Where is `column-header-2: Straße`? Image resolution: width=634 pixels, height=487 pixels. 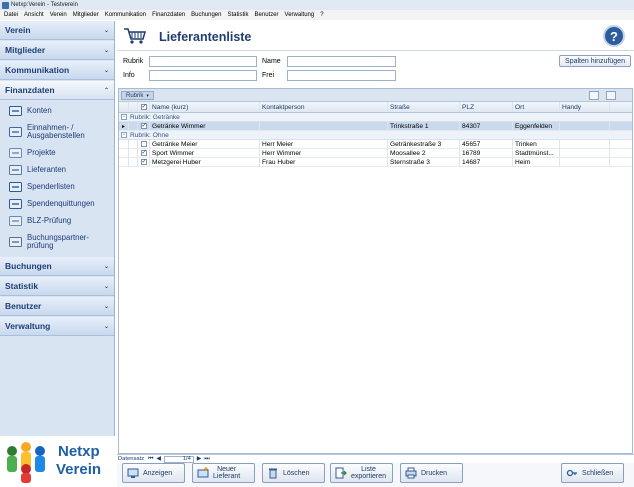
column-header-2: Straße is located at coordinates (424, 107).